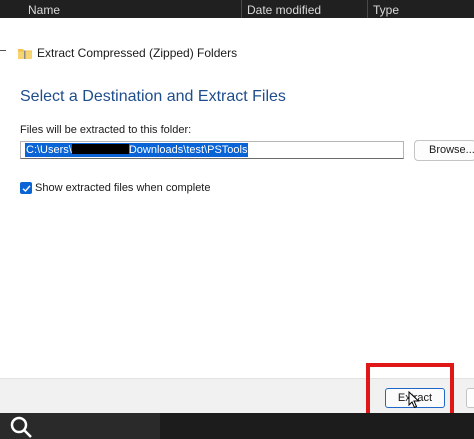 Image resolution: width=474 pixels, height=439 pixels. What do you see at coordinates (237, 426) in the screenshot?
I see `taskbar` at bounding box center [237, 426].